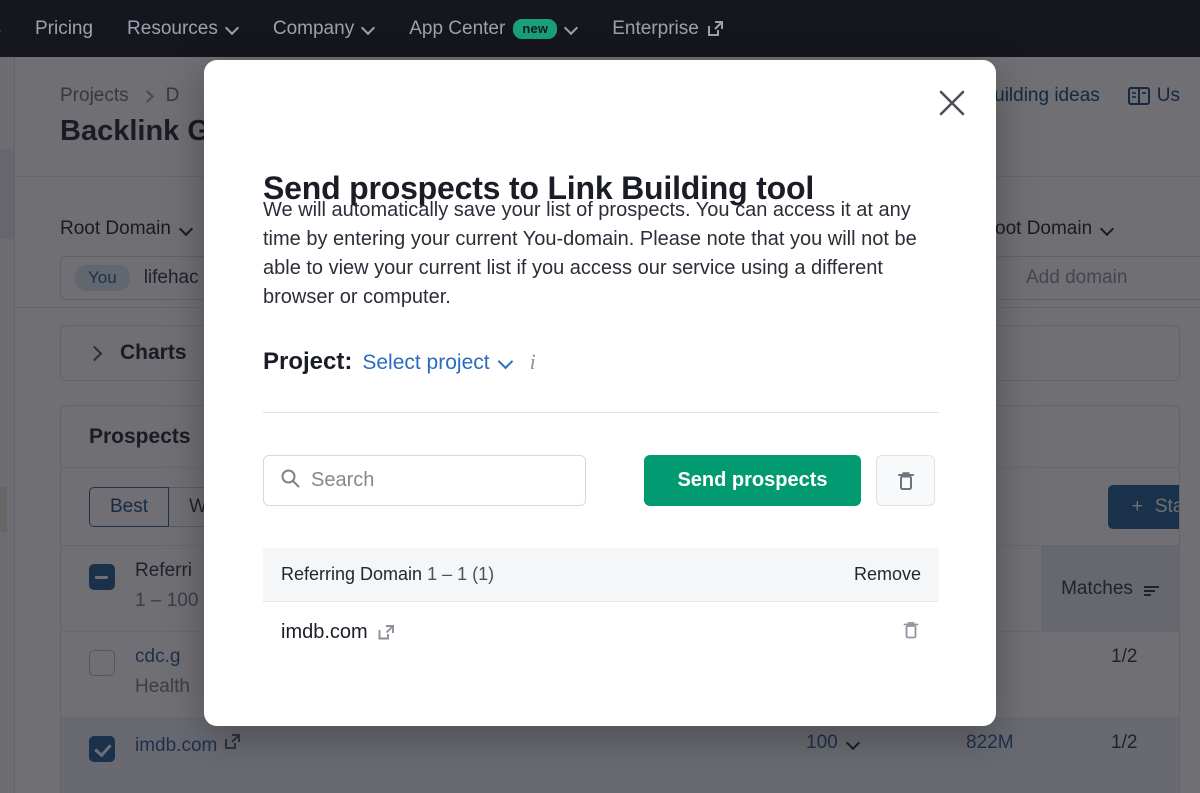 This screenshot has width=1200, height=793. I want to click on project-select-dropdown: Select project, so click(437, 363).